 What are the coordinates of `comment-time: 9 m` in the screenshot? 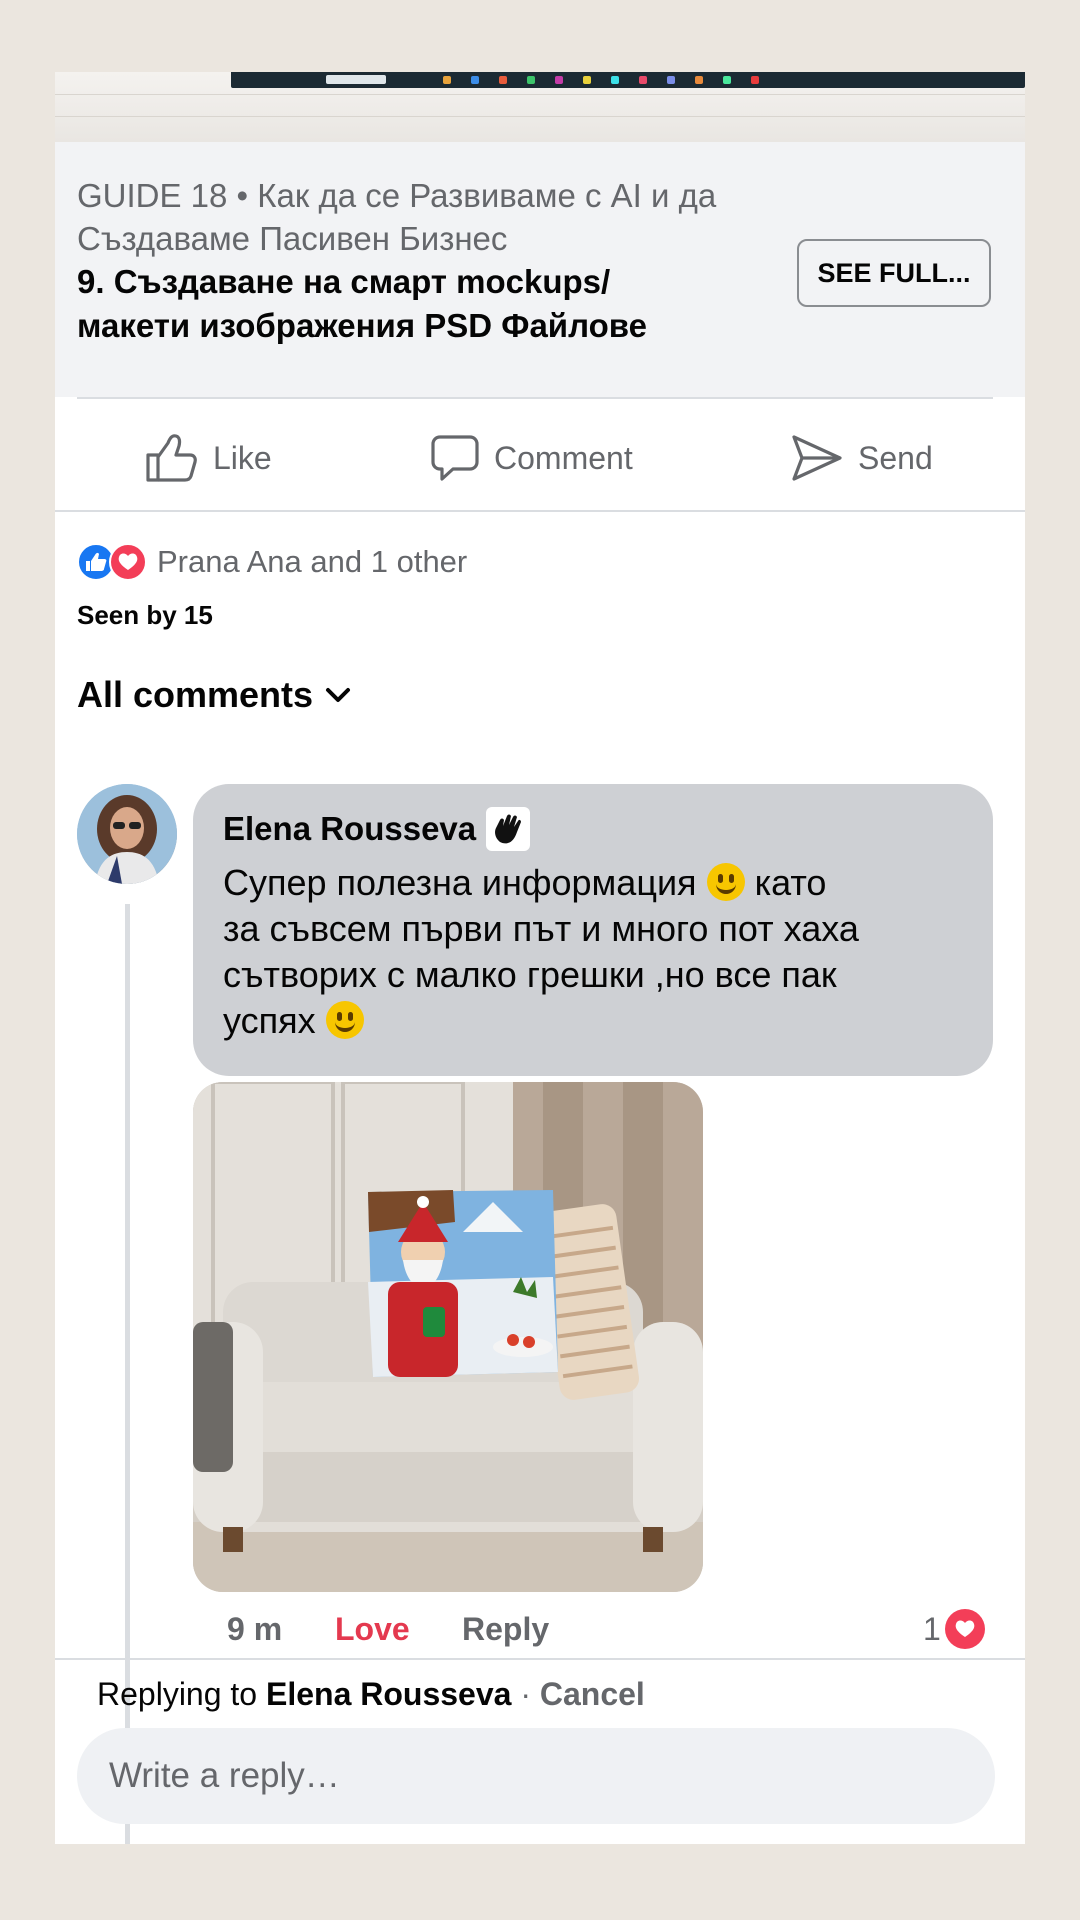 It's located at (255, 1628).